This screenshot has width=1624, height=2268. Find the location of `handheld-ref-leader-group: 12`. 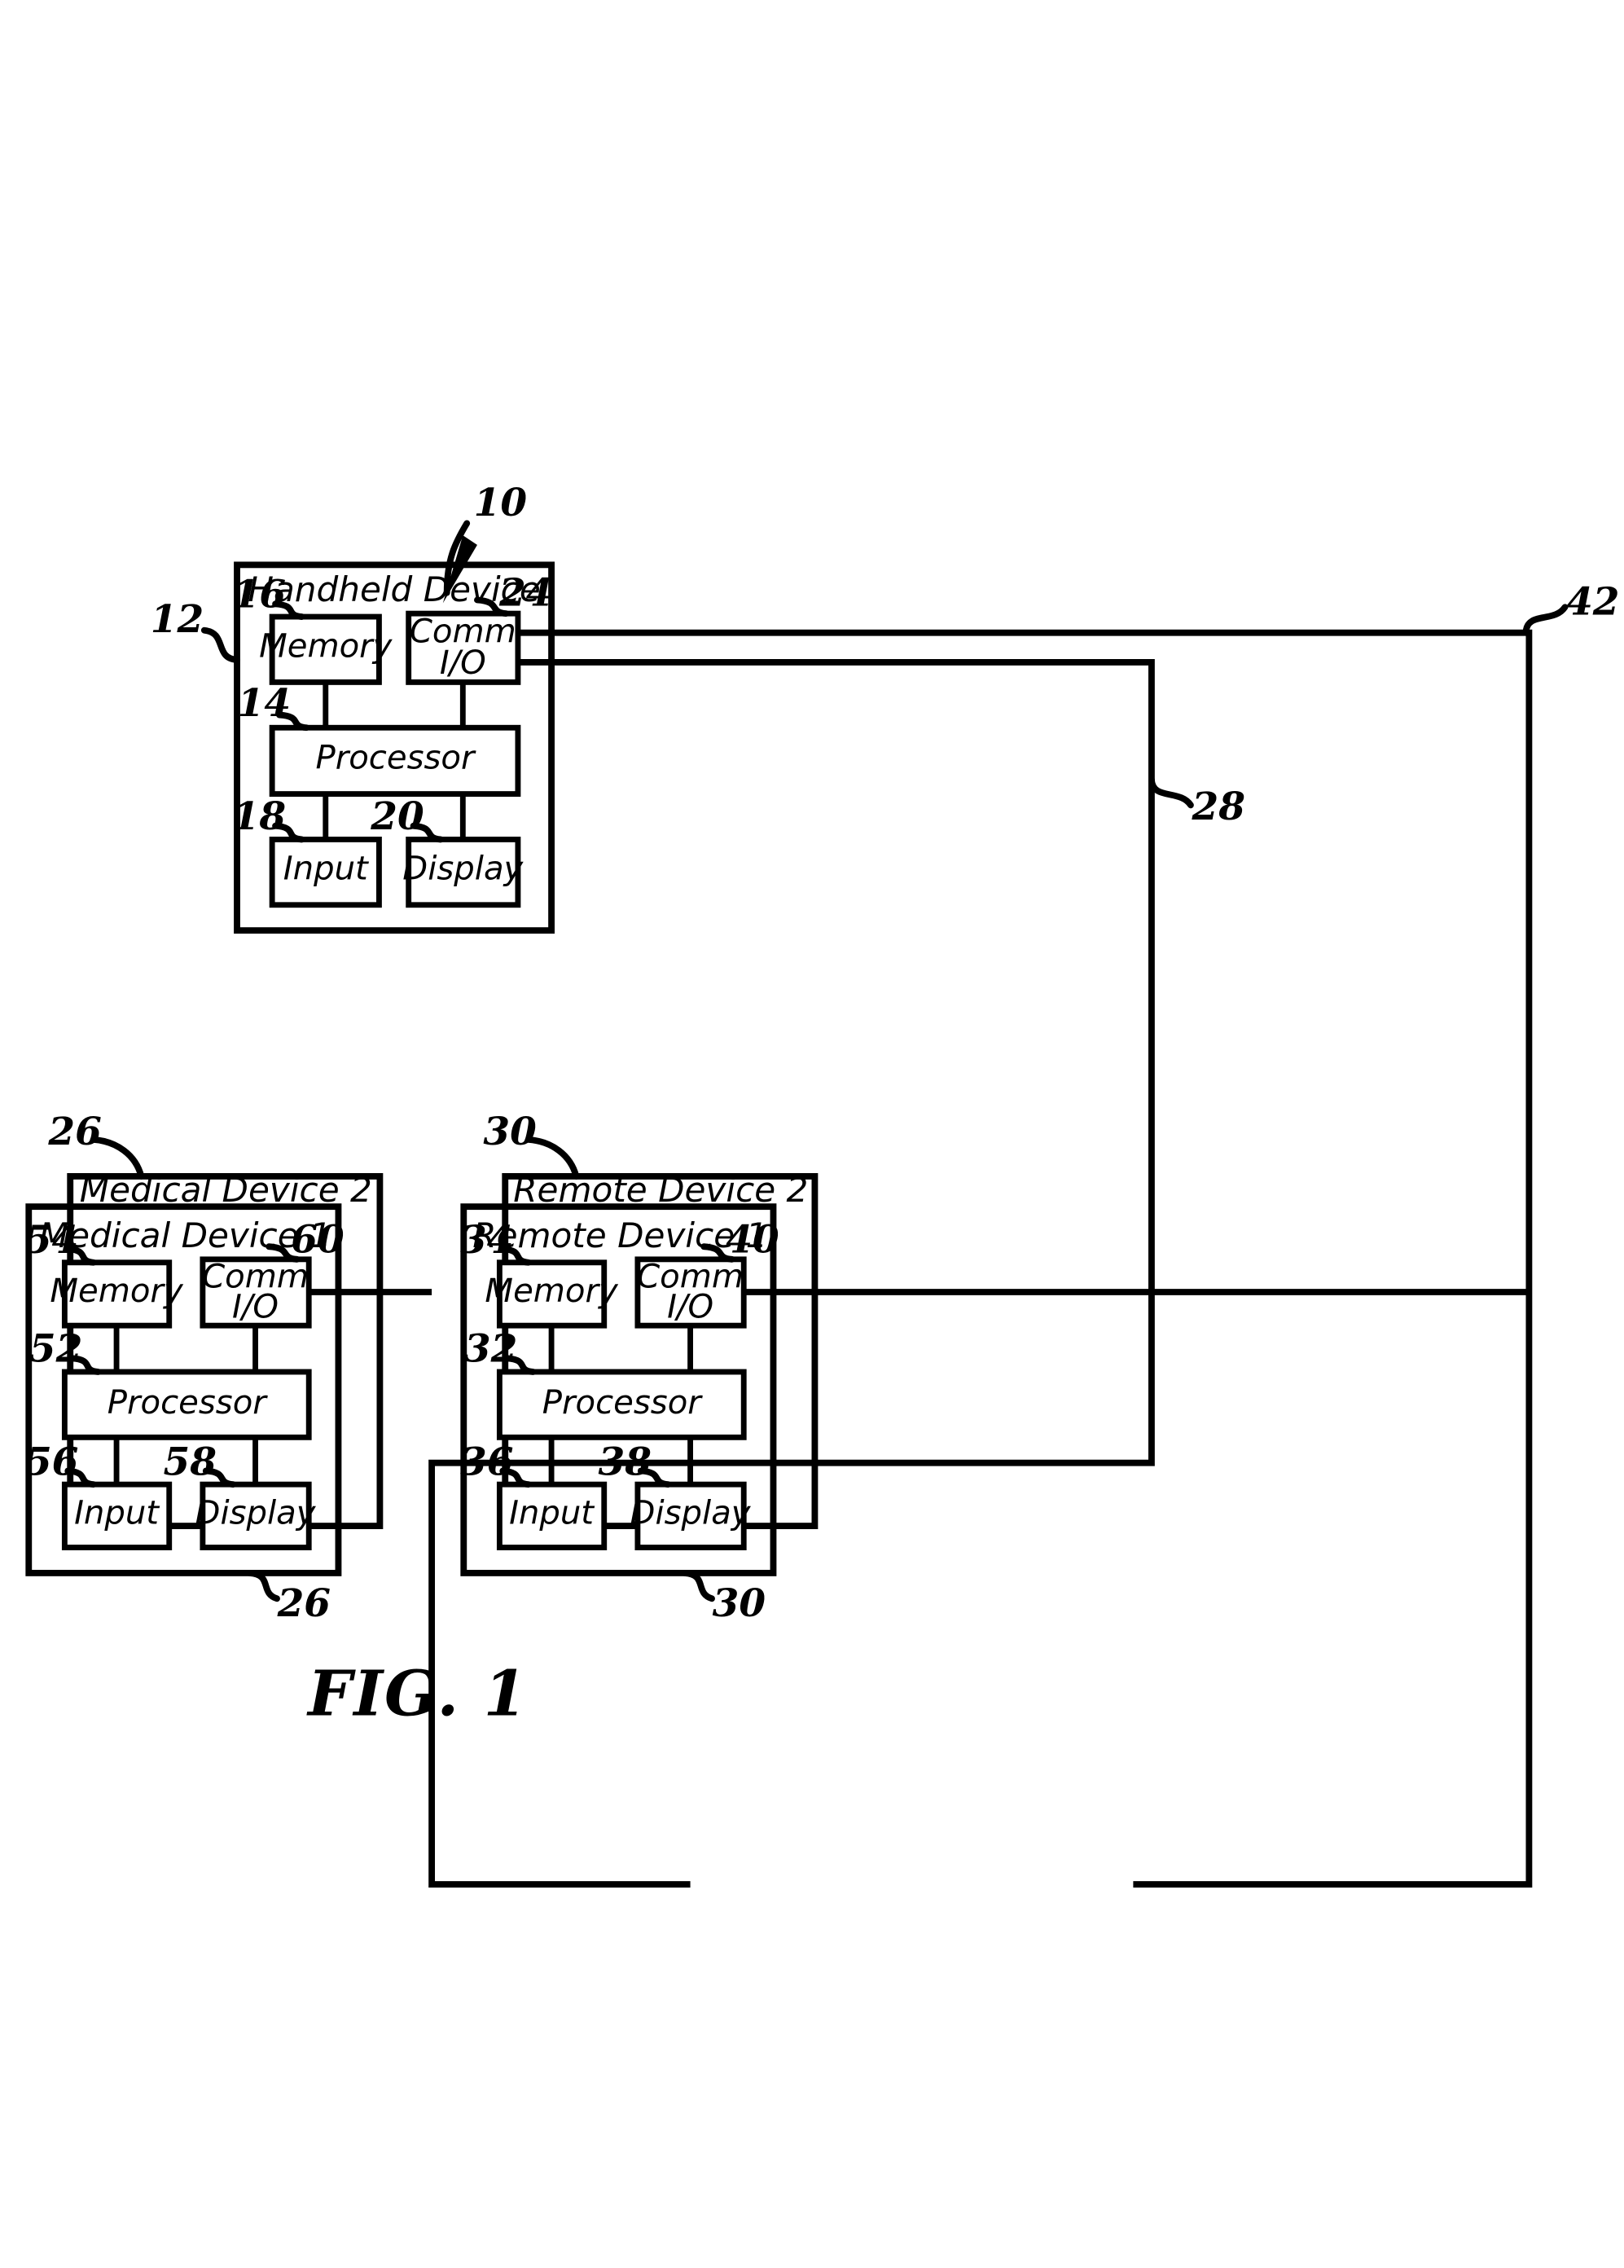

handheld-ref-leader-group: 12 is located at coordinates (195, 630).